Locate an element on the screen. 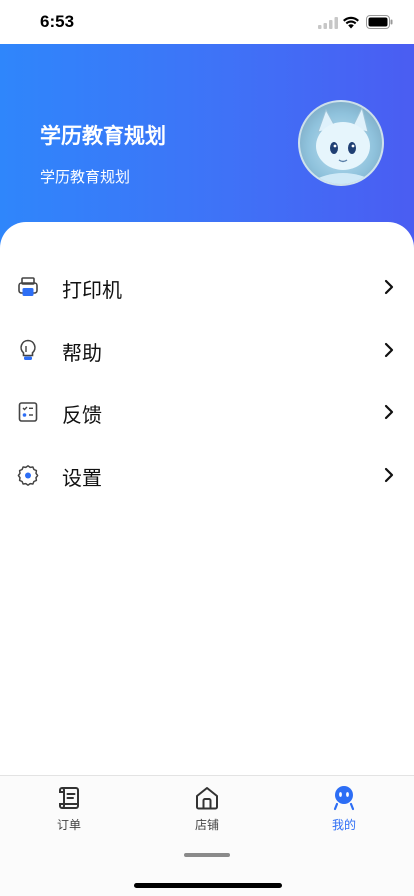 The height and width of the screenshot is (896, 414). menu-item-settings: 设置 is located at coordinates (207, 475).